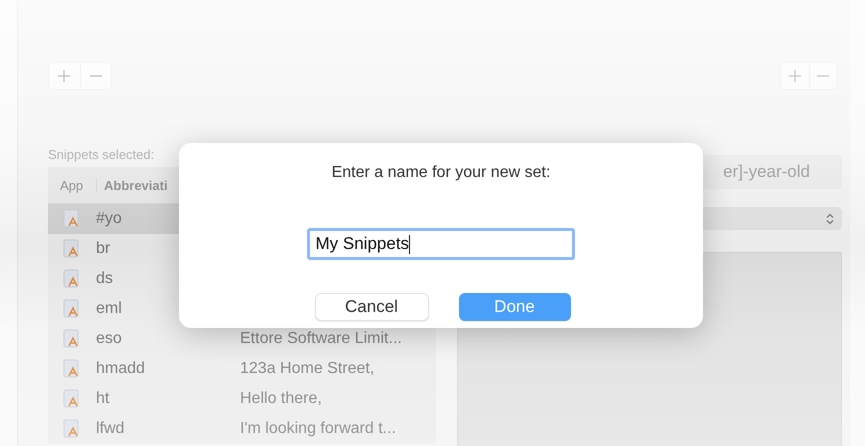 Image resolution: width=865 pixels, height=446 pixels. I want to click on table-cell-text: ds, so click(105, 279).